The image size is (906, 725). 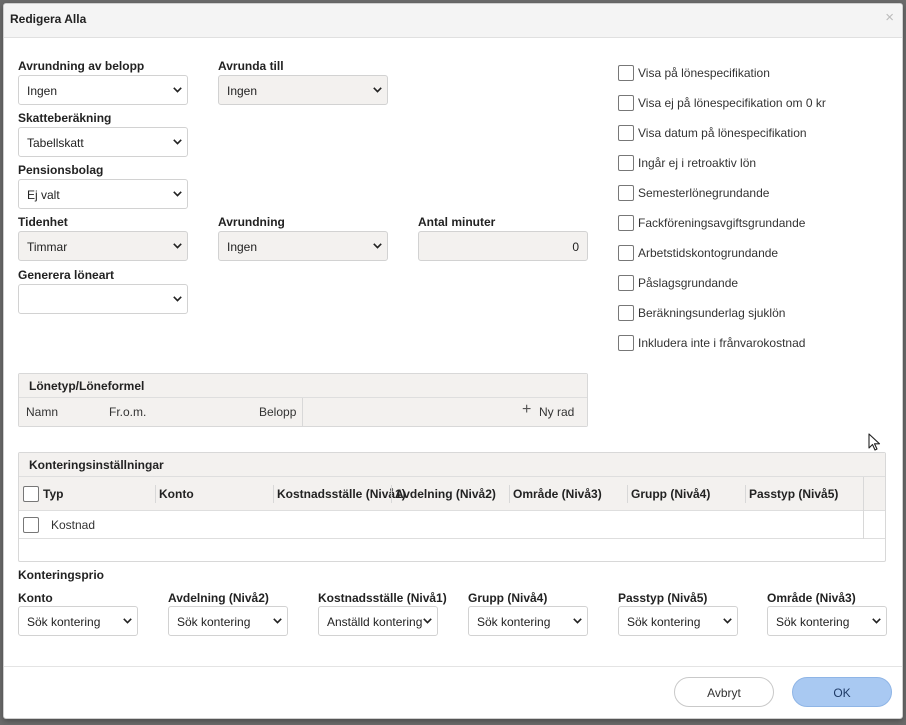 What do you see at coordinates (712, 313) in the screenshot?
I see `checkbox-label: Beräkningsunderlag sjuklön` at bounding box center [712, 313].